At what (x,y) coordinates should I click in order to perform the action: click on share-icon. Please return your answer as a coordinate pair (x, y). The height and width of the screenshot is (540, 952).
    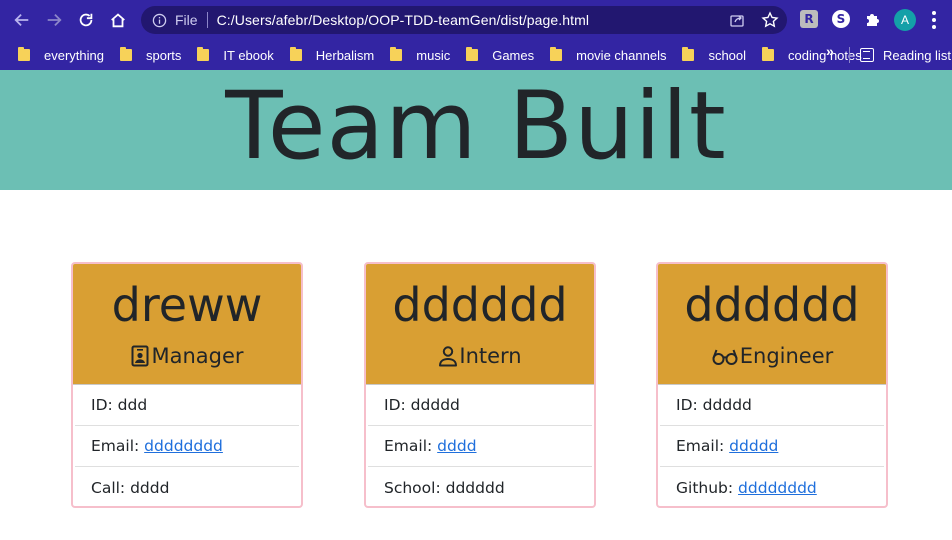
    Looking at the image, I should click on (737, 20).